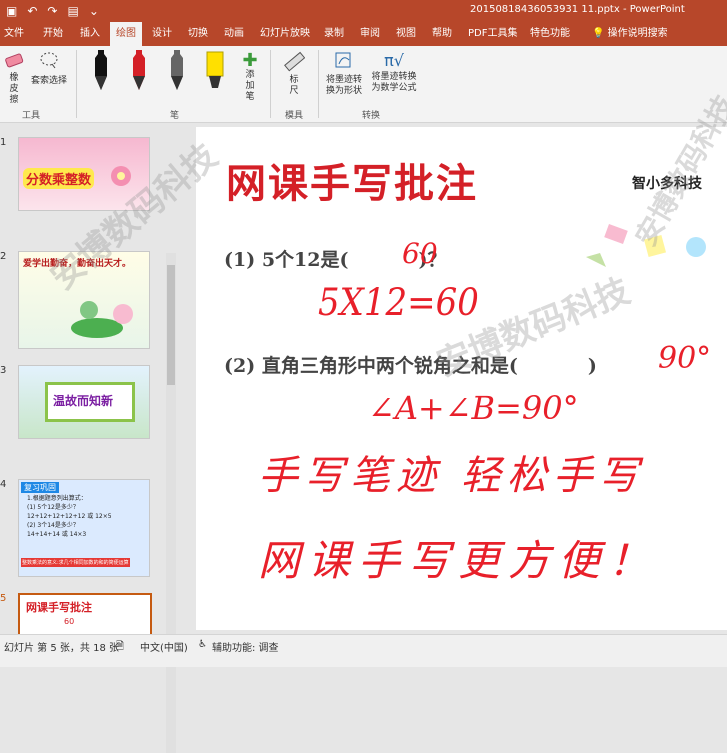 The image size is (727, 753). What do you see at coordinates (11, 11) in the screenshot?
I see `save-icon: ▣` at bounding box center [11, 11].